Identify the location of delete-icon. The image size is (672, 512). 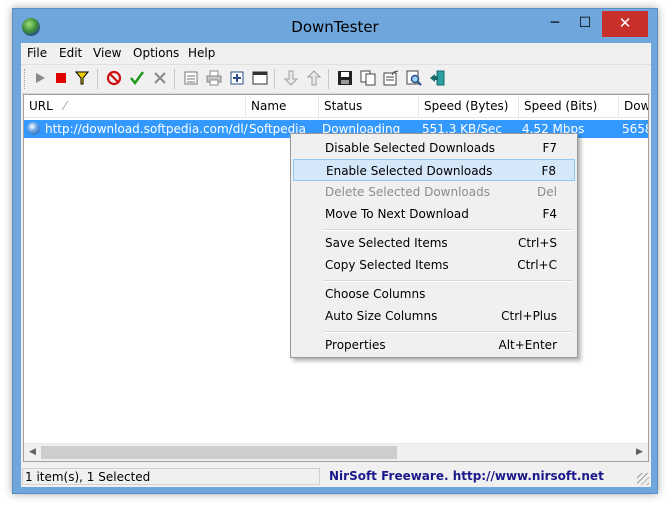
(160, 78).